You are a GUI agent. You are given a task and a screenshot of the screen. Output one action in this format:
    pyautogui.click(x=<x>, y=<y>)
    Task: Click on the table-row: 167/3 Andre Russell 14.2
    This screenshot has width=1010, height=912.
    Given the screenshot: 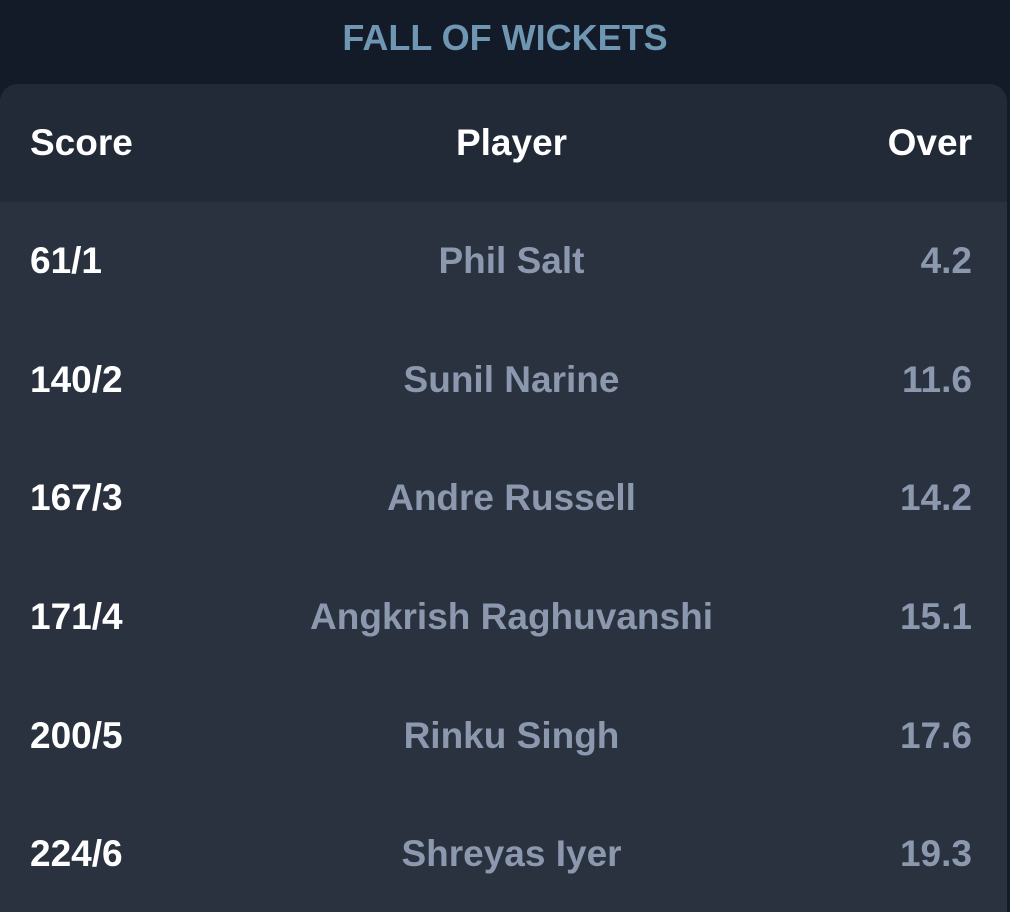 What is the action you would take?
    pyautogui.click(x=503, y=498)
    